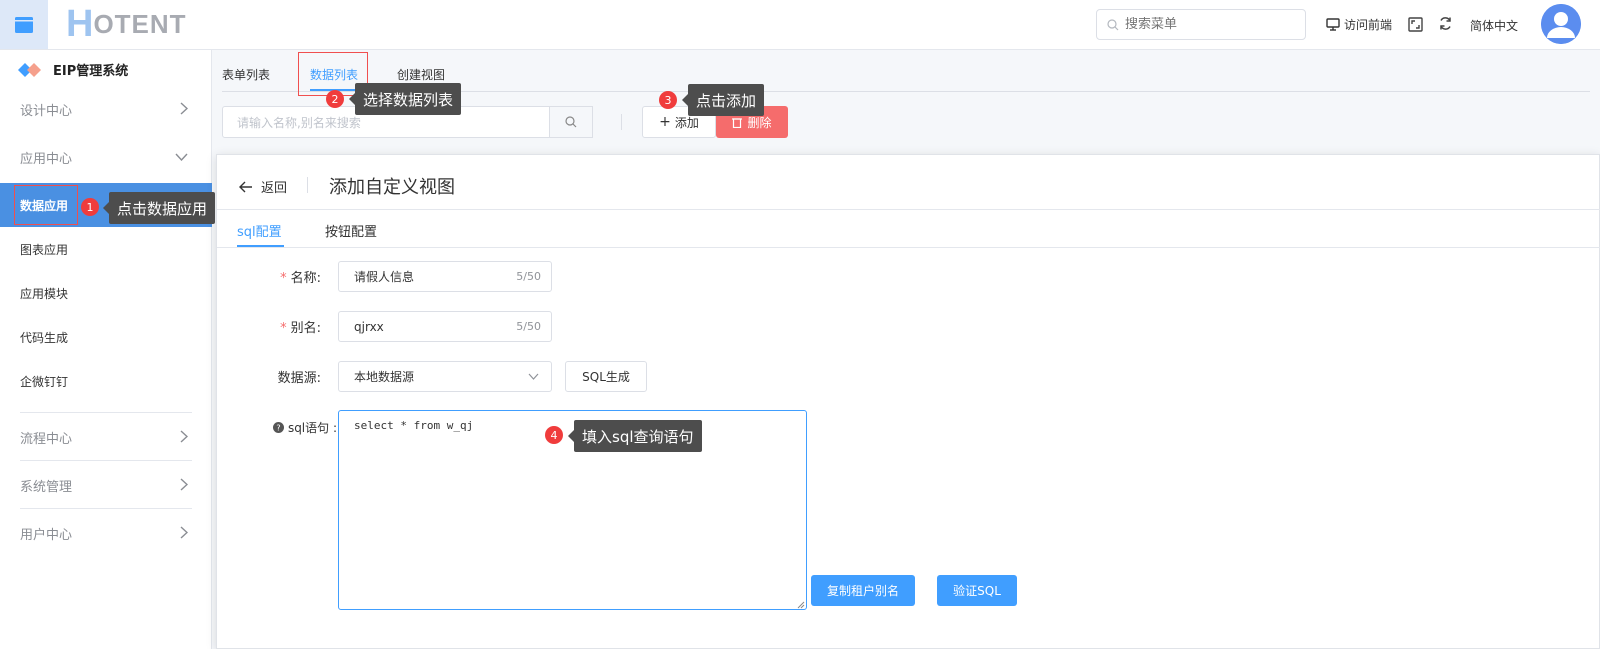  What do you see at coordinates (801, 605) in the screenshot?
I see `resize-grip-icon` at bounding box center [801, 605].